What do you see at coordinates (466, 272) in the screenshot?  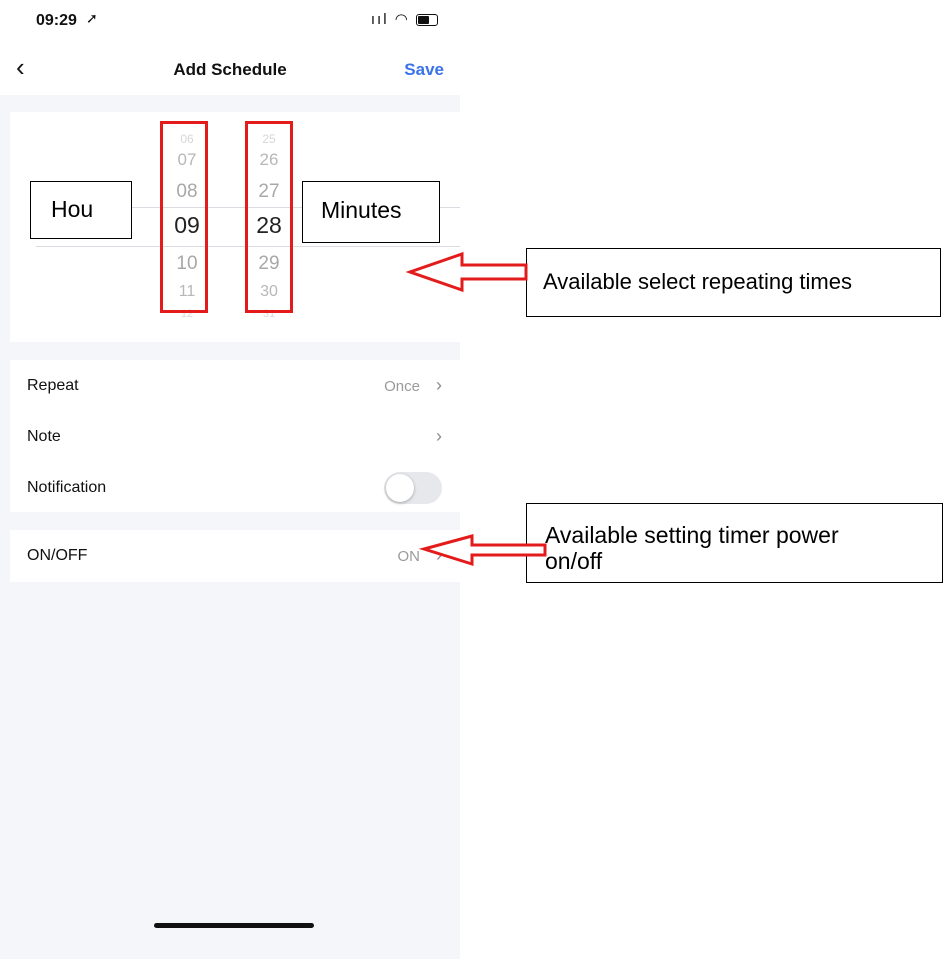 I see `repeat-callout-arrow-icon` at bounding box center [466, 272].